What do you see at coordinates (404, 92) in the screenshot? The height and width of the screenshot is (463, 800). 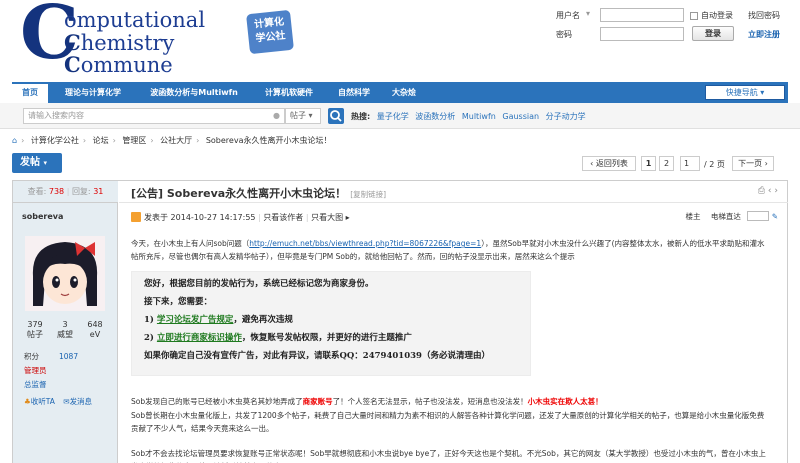 I see `nav-misc: 大杂烩` at bounding box center [404, 92].